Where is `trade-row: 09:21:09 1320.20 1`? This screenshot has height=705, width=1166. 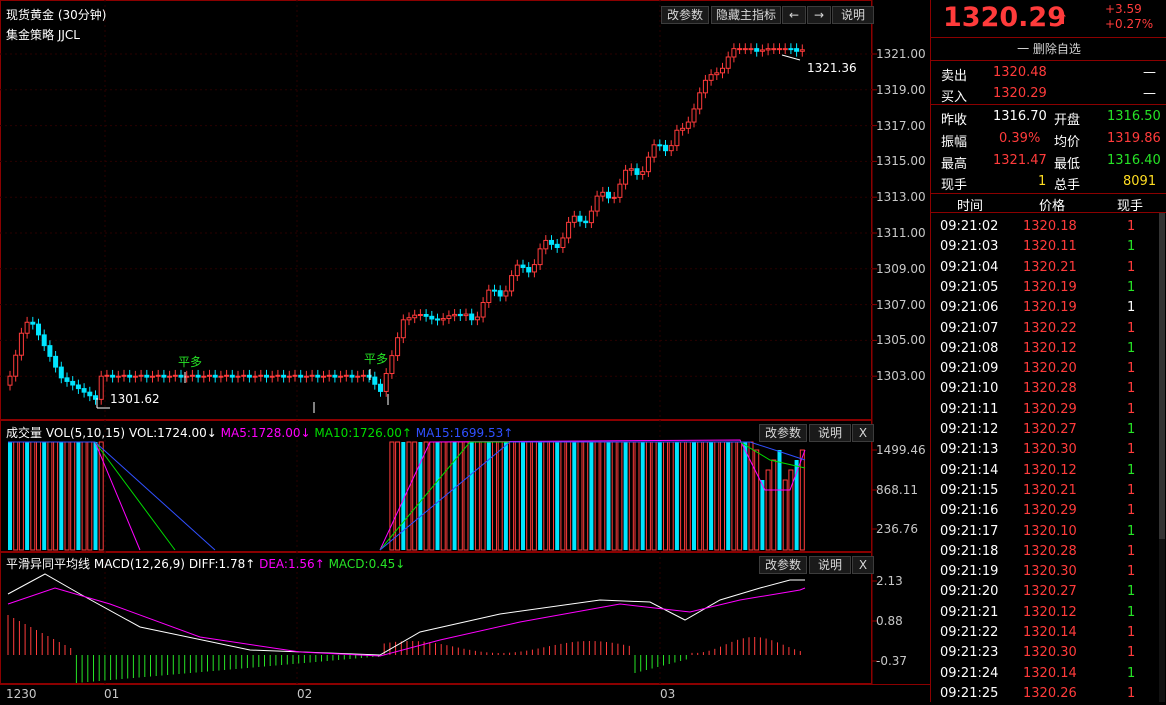
trade-row: 09:21:09 1320.20 1 is located at coordinates (1048, 369).